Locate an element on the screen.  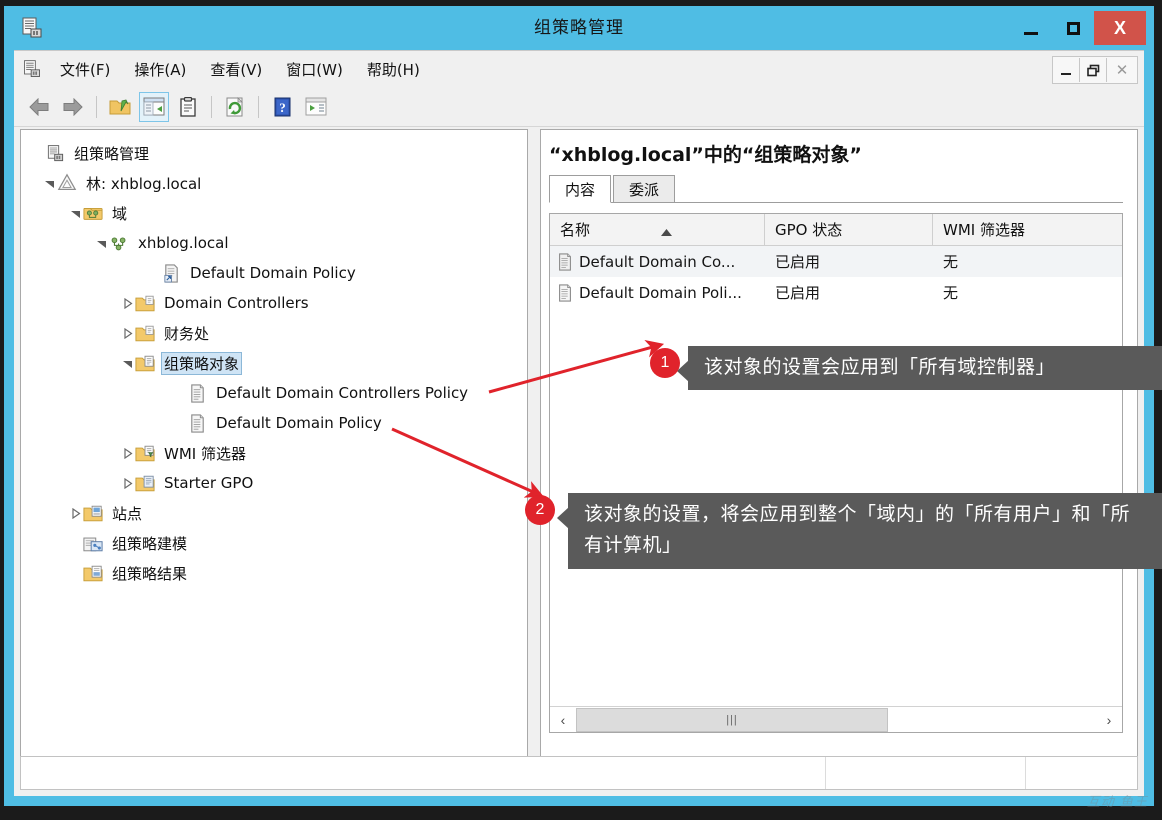
tree-node-label: Starter GPO is located at coordinates (209, 483).